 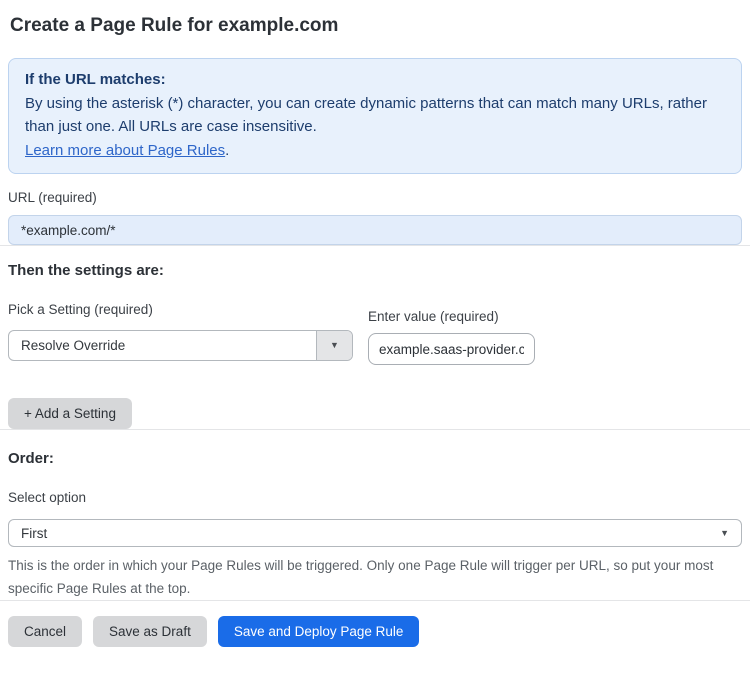 What do you see at coordinates (150, 631) in the screenshot?
I see `save-as-draft-button: Save as Draft` at bounding box center [150, 631].